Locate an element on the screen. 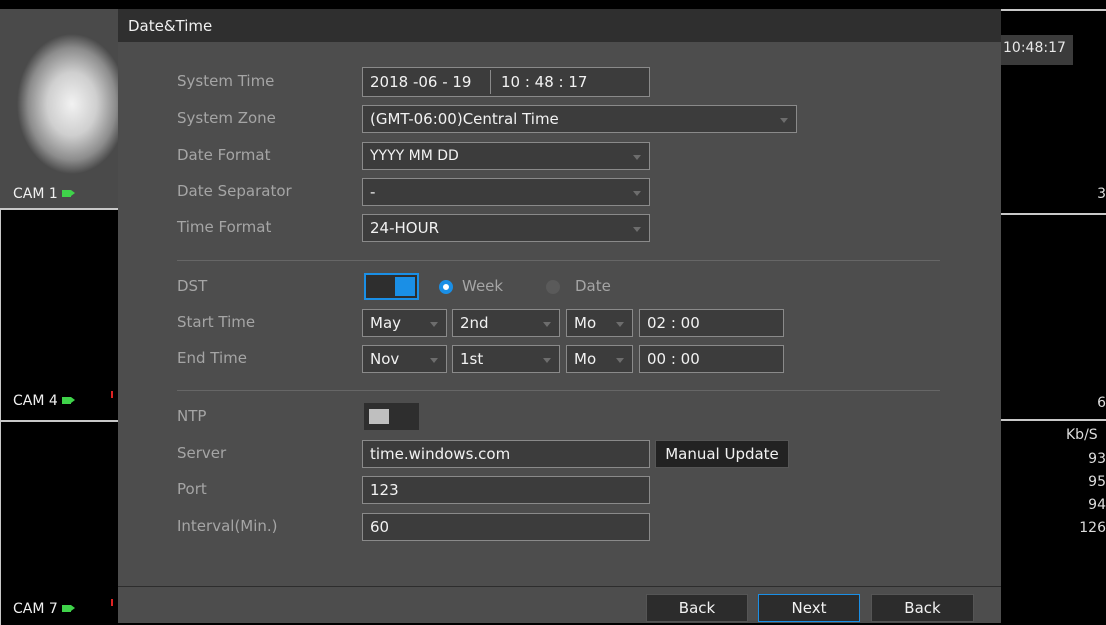  start-time-value: 02 : 00 is located at coordinates (673, 323).